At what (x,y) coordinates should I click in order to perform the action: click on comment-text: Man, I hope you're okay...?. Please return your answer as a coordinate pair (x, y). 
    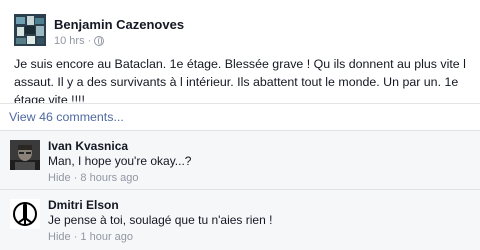
    Looking at the image, I should click on (120, 161).